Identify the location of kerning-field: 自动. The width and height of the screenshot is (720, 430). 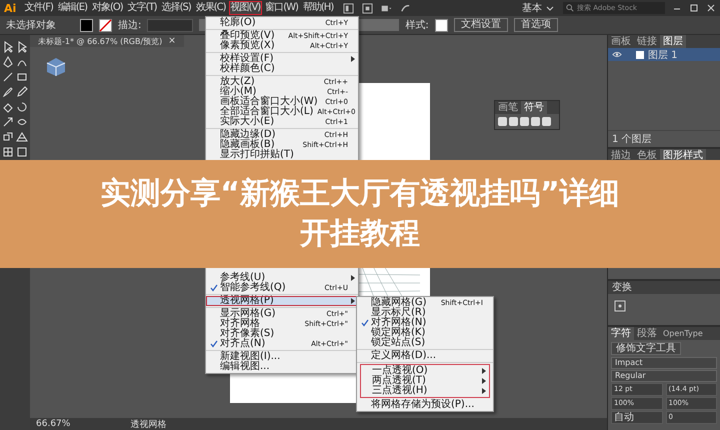
(636, 417).